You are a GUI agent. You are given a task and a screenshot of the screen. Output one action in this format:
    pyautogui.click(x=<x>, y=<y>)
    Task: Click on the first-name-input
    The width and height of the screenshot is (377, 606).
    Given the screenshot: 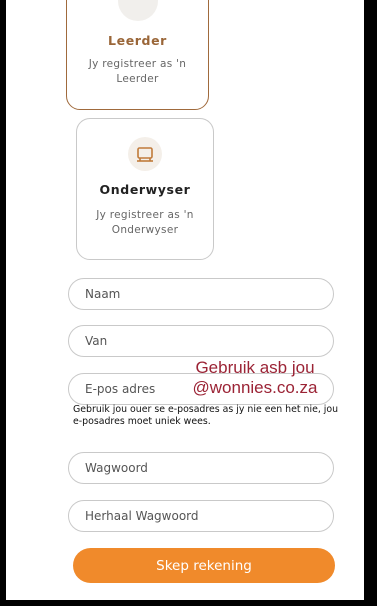 What is the action you would take?
    pyautogui.click(x=201, y=294)
    